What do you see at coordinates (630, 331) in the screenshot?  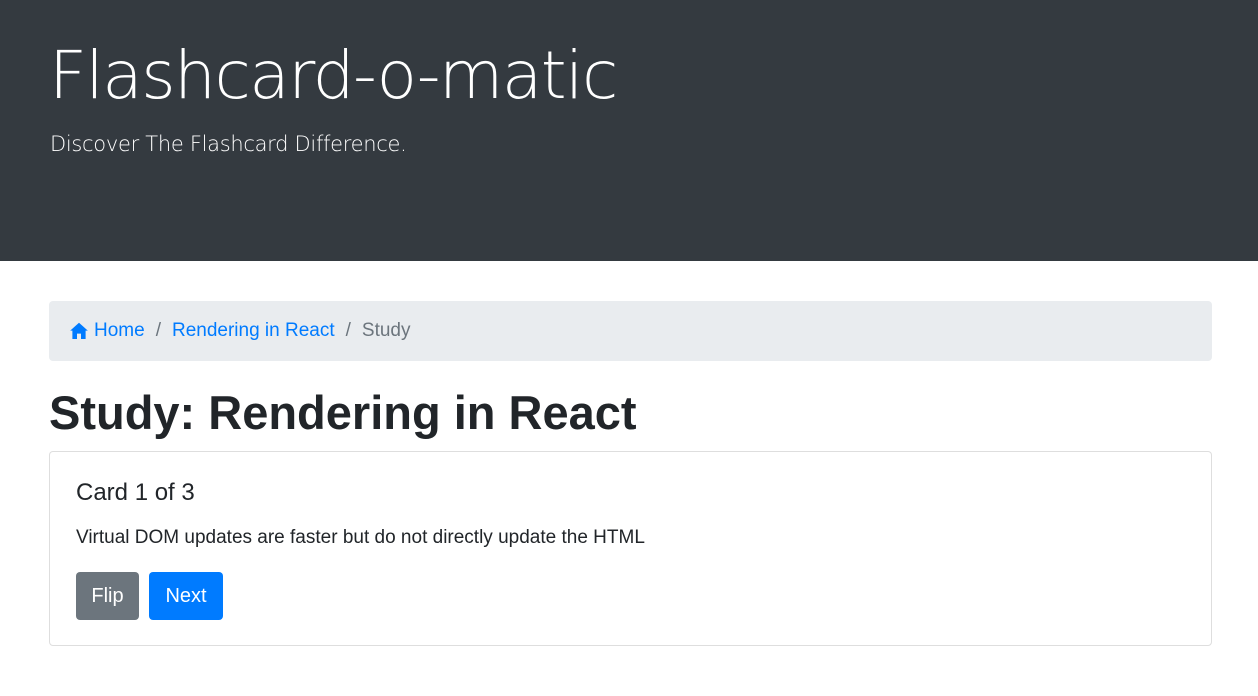 I see `breadcrumb: Home / Rendering in React / Study` at bounding box center [630, 331].